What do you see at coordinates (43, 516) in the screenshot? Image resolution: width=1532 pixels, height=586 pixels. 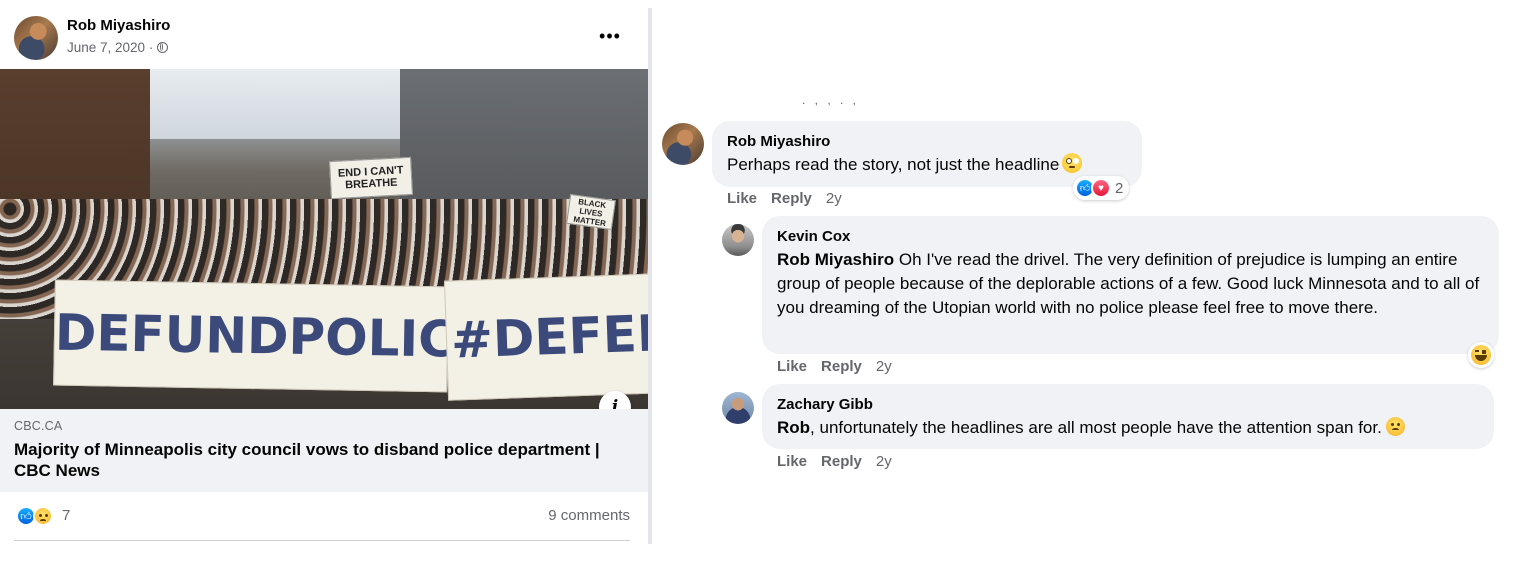 I see `sad-icon` at bounding box center [43, 516].